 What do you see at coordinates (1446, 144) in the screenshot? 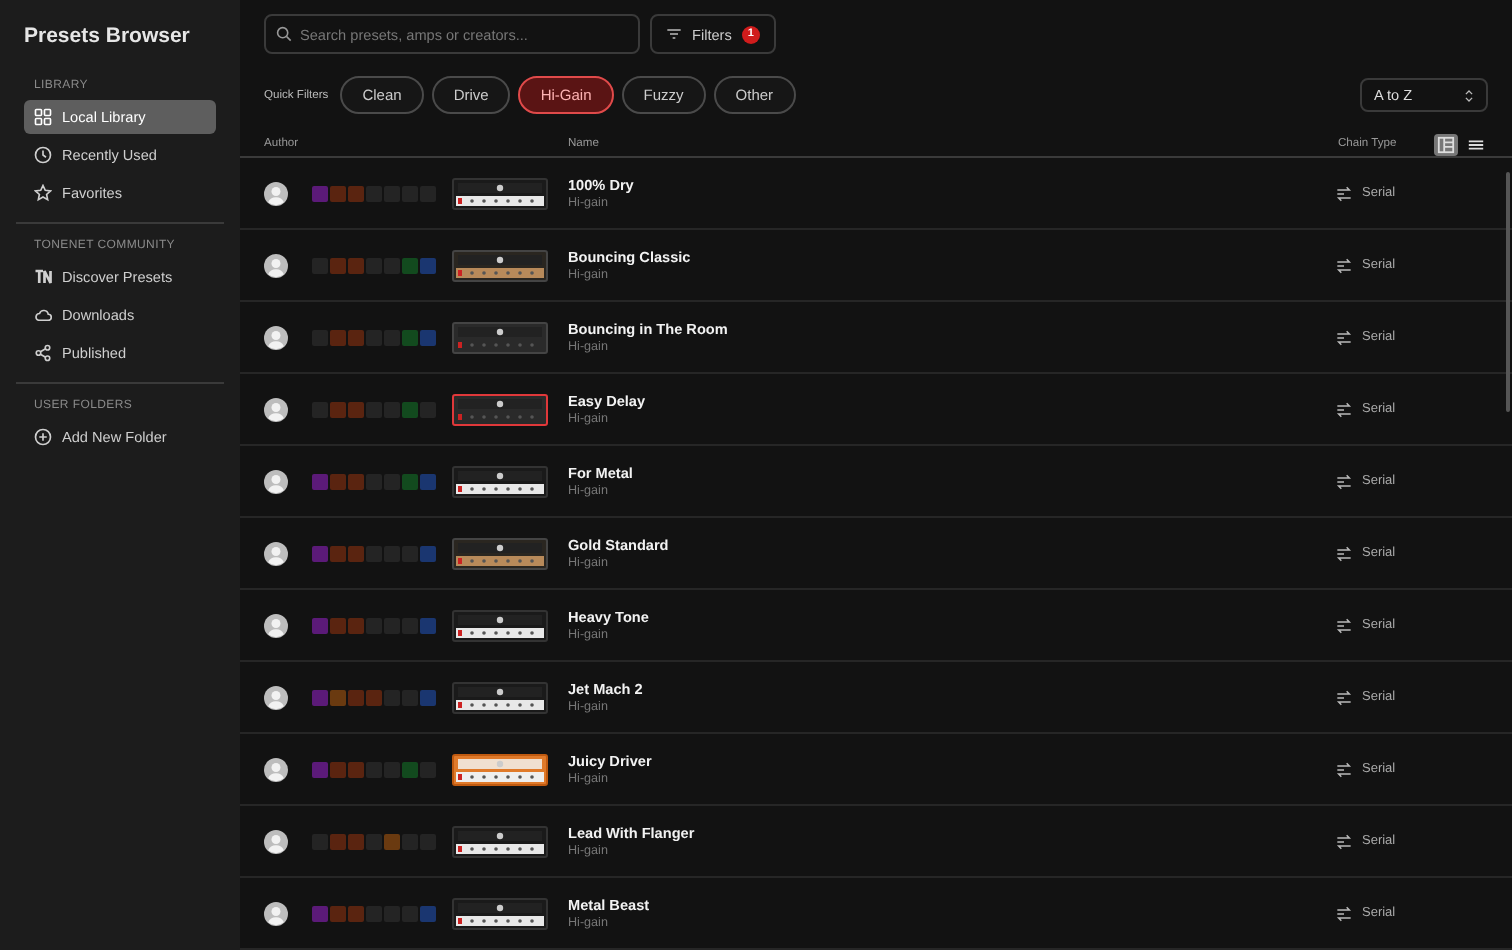
I see `detail-view-button` at bounding box center [1446, 144].